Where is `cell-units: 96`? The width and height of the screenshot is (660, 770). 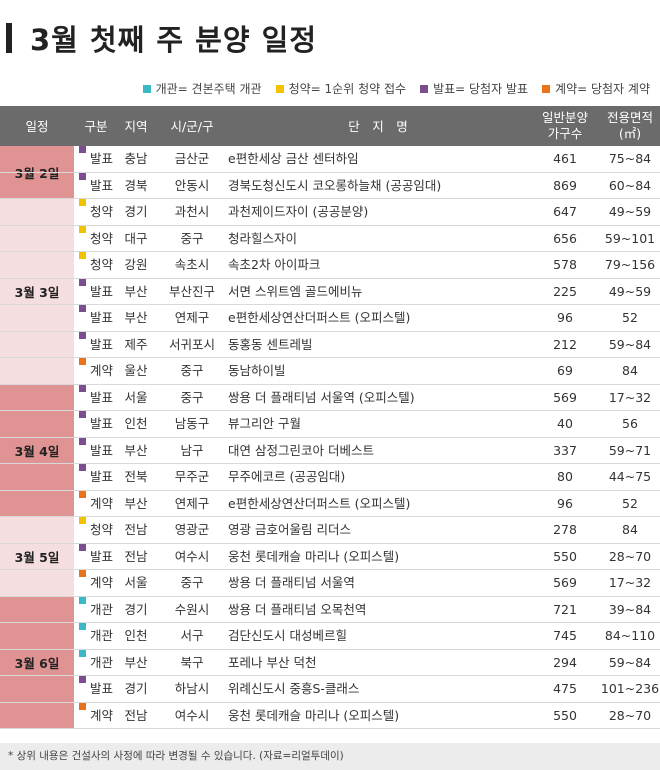 cell-units: 96 is located at coordinates (565, 317).